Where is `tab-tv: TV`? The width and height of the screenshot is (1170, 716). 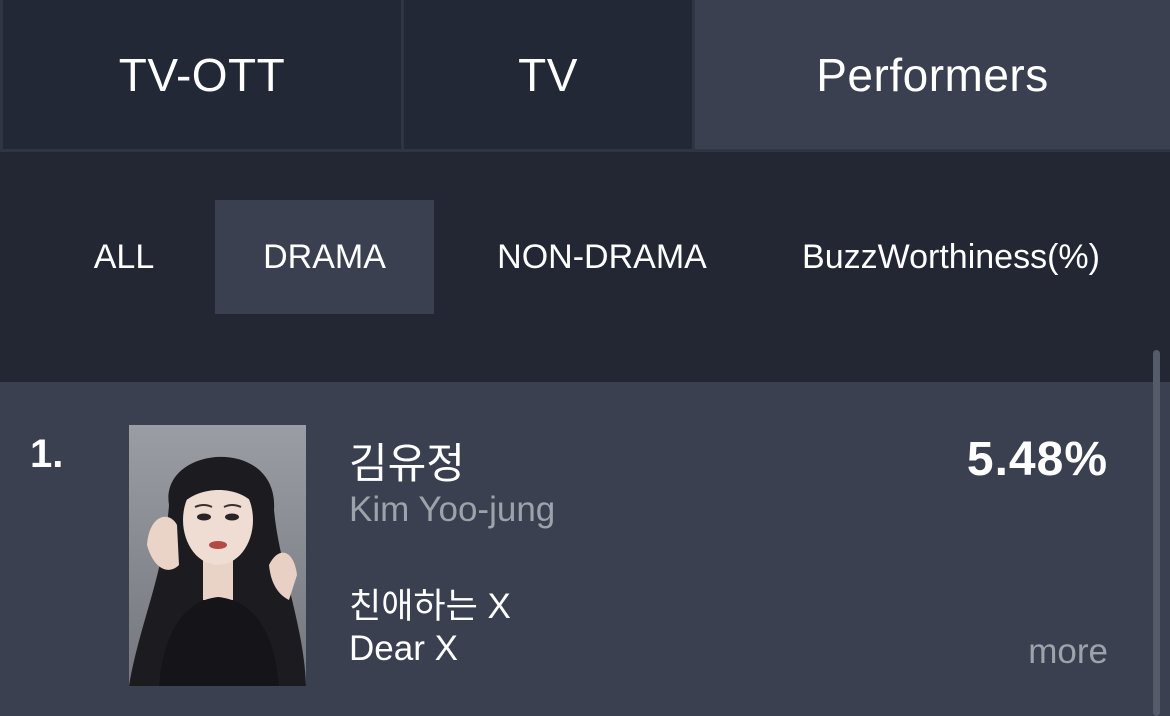 tab-tv: TV is located at coordinates (549, 74).